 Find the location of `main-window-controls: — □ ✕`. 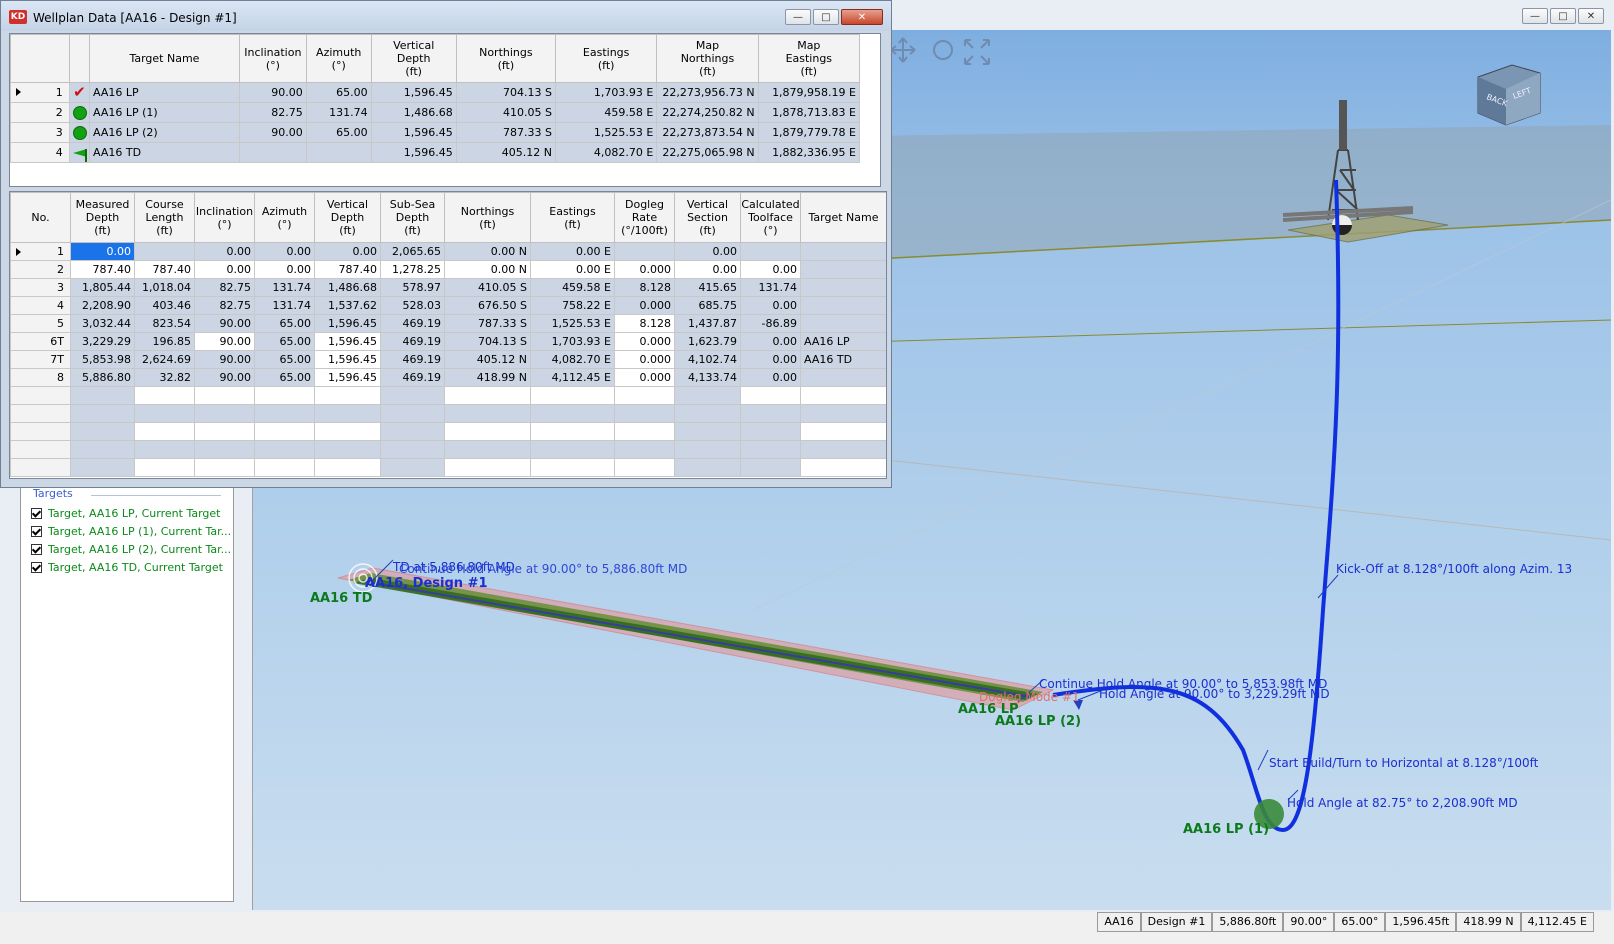

main-window-controls: — □ ✕ is located at coordinates (1563, 16).